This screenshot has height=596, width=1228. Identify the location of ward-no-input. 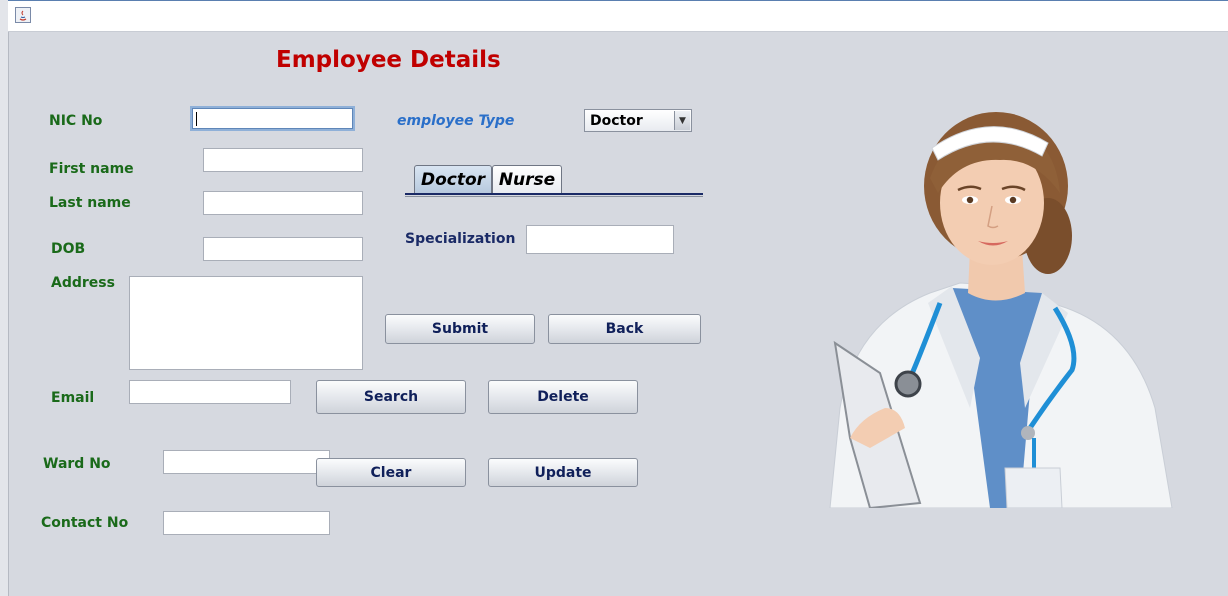
(246, 462).